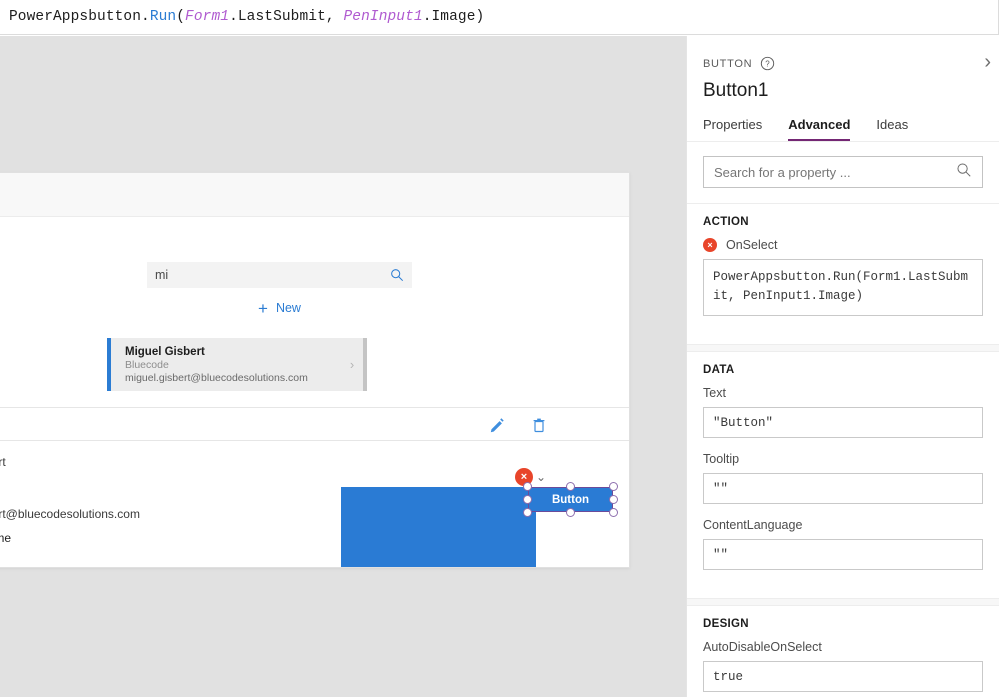 This screenshot has width=999, height=697. I want to click on resize-handle-middle-left, so click(527, 499).